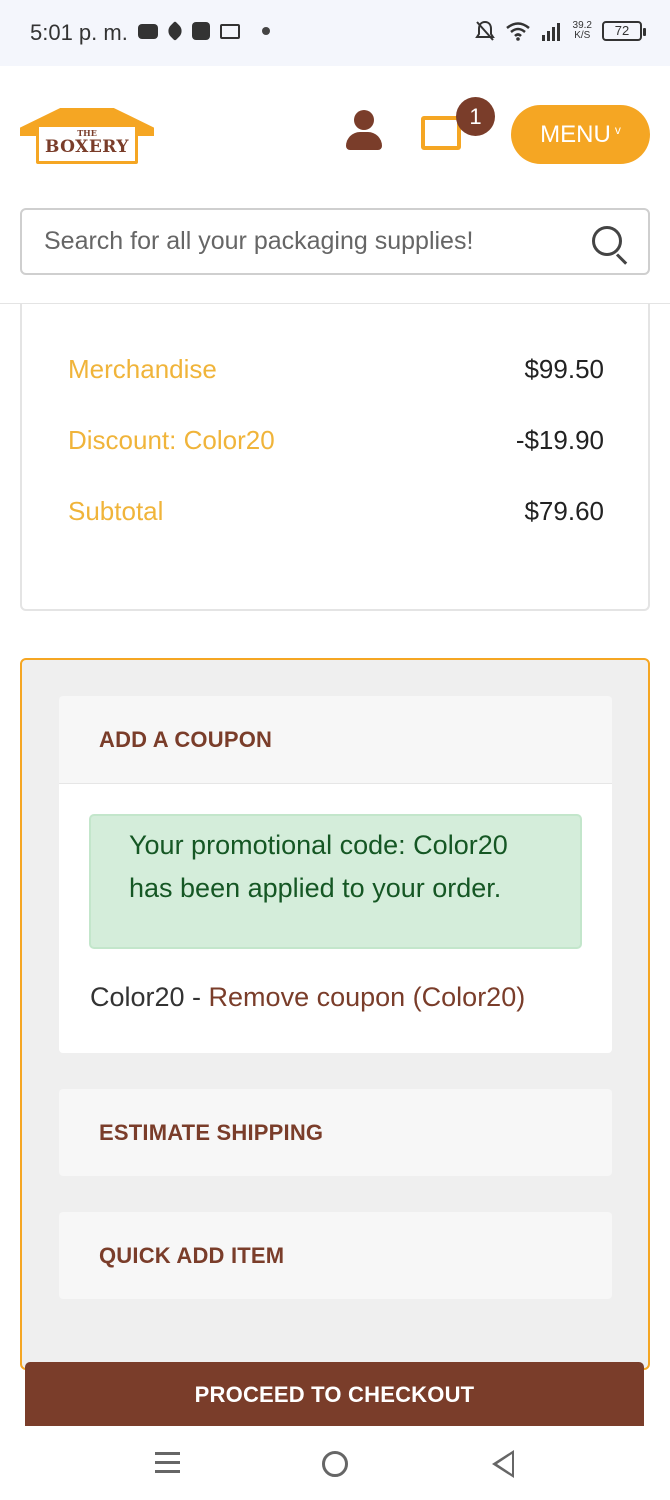 The image size is (670, 1500). Describe the element at coordinates (201, 31) in the screenshot. I see `news-icon` at that location.